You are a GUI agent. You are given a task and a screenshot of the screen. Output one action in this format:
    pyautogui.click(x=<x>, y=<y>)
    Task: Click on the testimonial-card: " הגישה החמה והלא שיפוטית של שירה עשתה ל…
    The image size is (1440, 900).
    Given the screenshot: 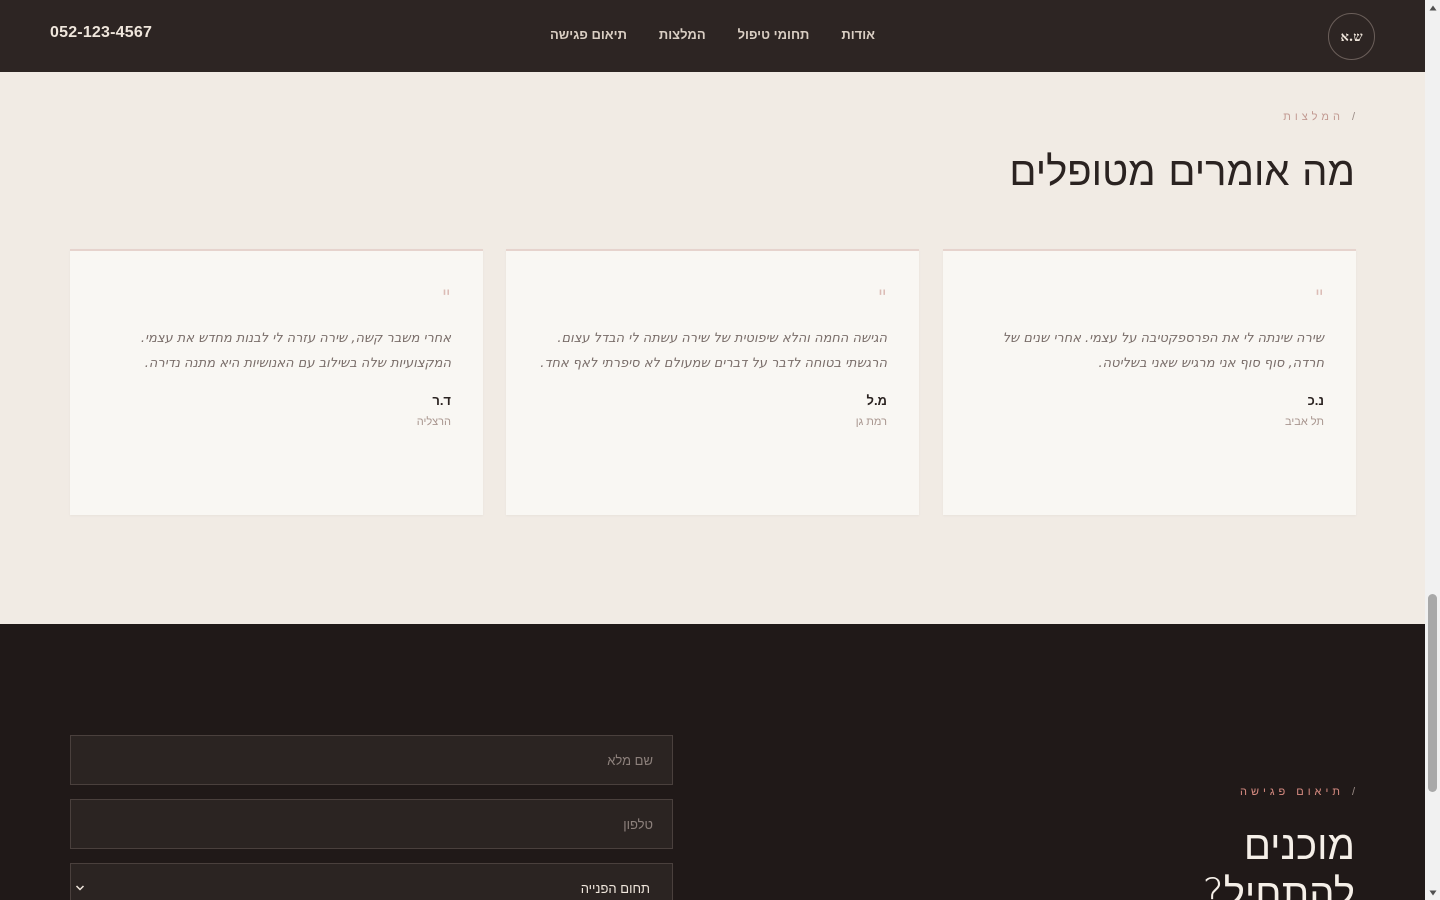 What is the action you would take?
    pyautogui.click(x=712, y=382)
    